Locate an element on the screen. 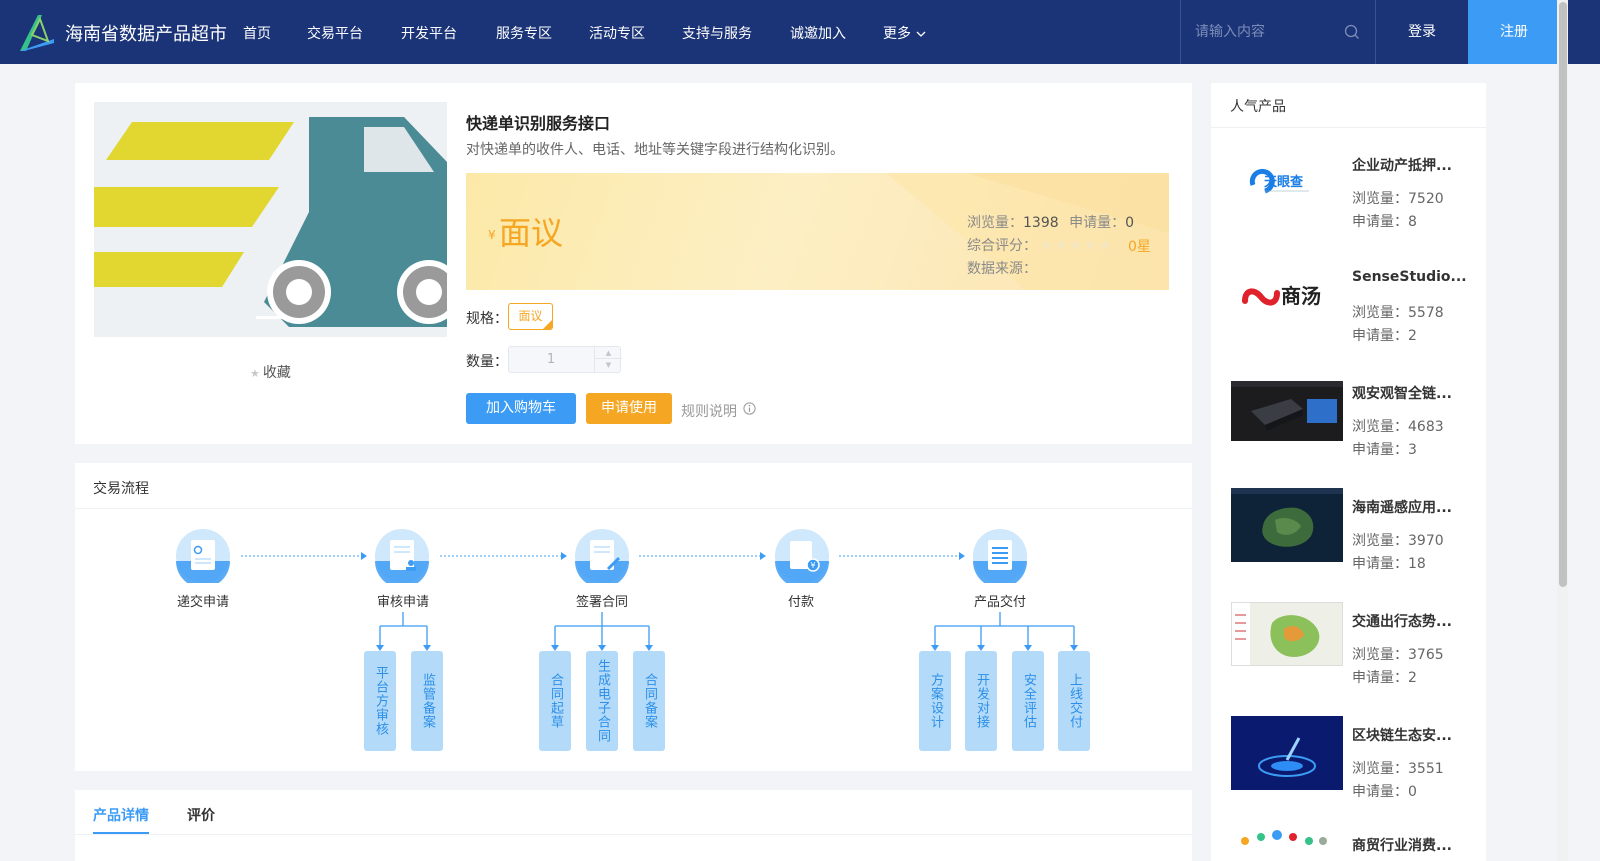 This screenshot has width=1600, height=861. product-thumbnail: 商汤 is located at coordinates (1287, 297).